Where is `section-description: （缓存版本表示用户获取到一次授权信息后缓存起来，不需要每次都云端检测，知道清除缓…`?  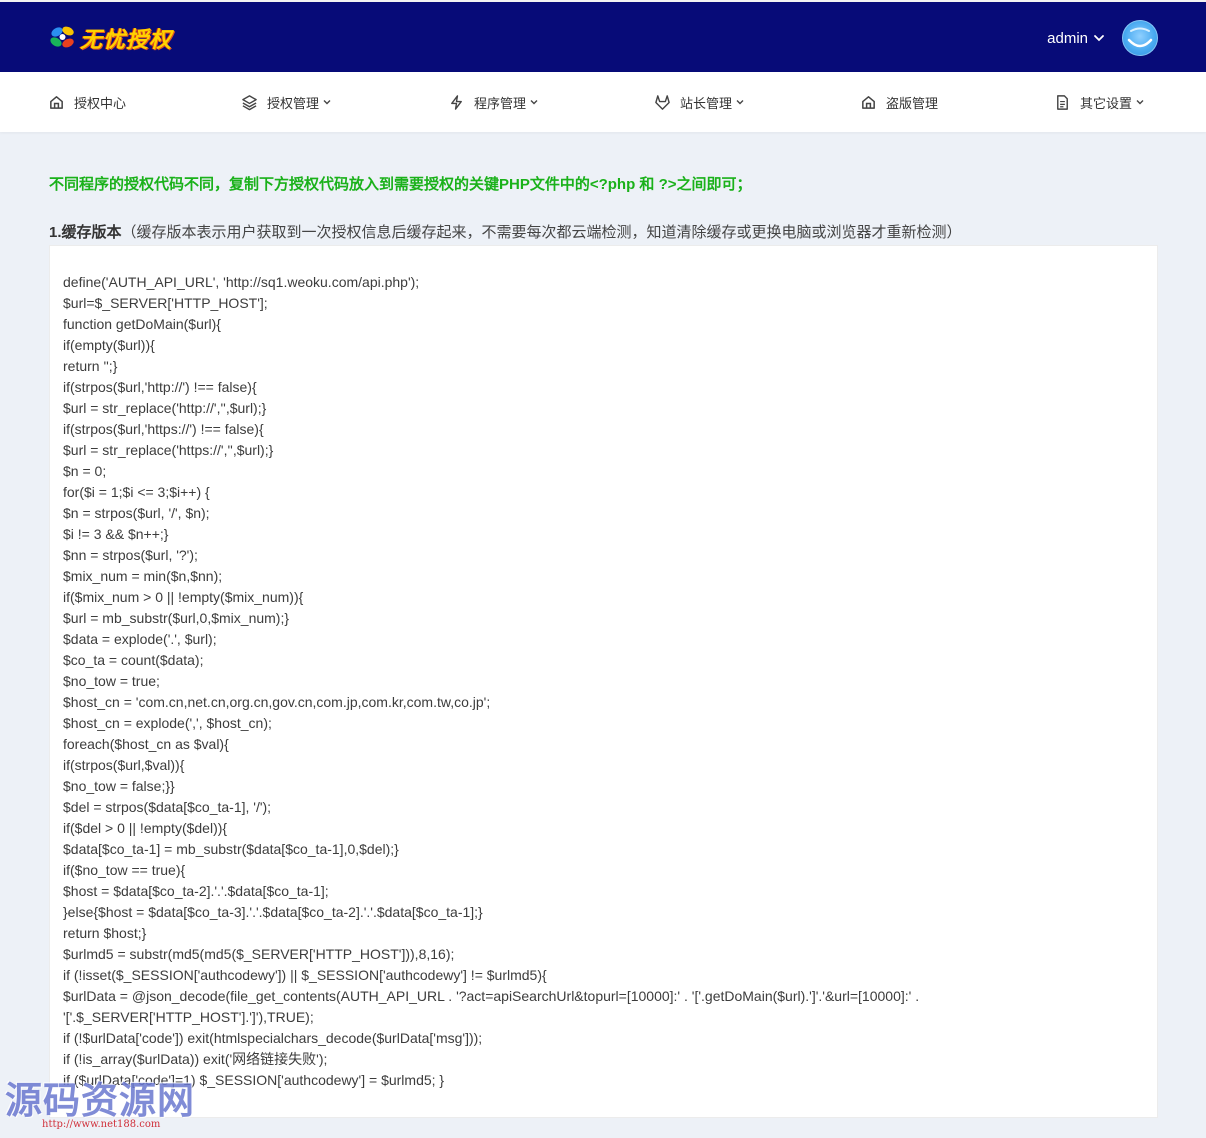 section-description: （缓存版本表示用户获取到一次授权信息后缓存起来，不需要每次都云端检测，知道清除缓… is located at coordinates (541, 232).